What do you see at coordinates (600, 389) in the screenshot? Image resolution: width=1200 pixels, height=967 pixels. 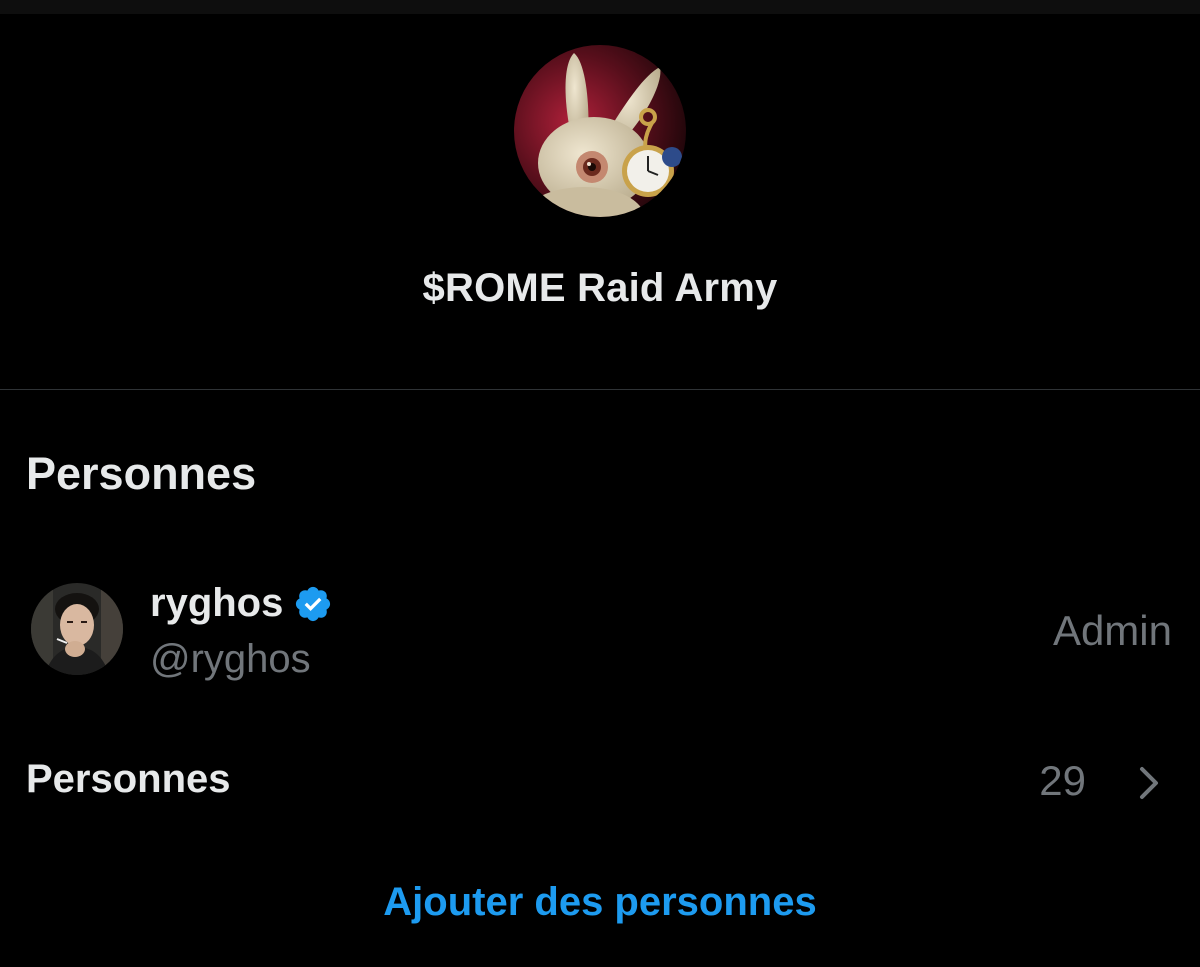 I see `section-divider` at bounding box center [600, 389].